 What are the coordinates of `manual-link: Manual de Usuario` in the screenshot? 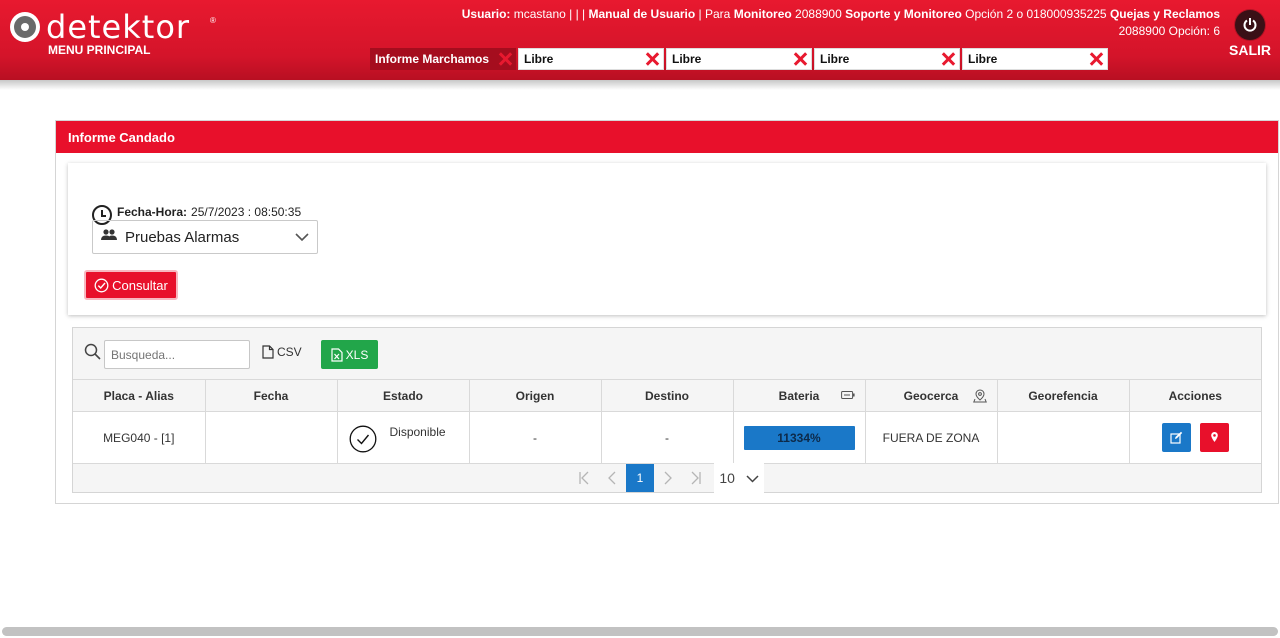 It's located at (642, 14).